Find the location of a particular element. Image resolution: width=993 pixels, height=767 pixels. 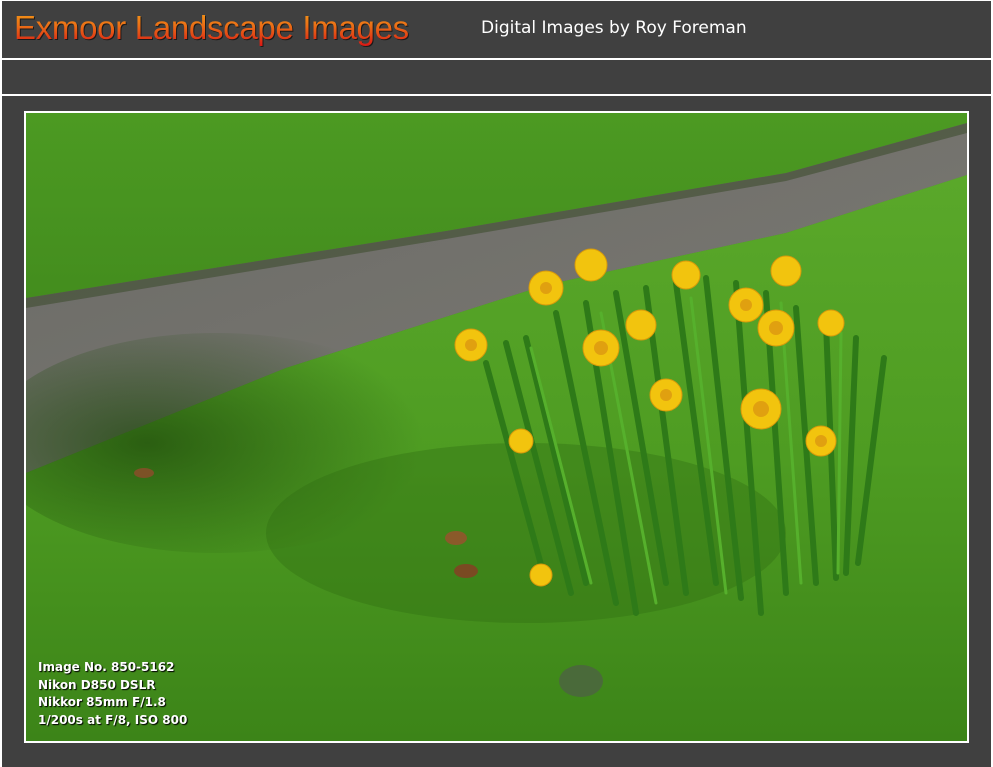

exposure-settings: 1/200s at F/8, ISO 800 is located at coordinates (113, 719).